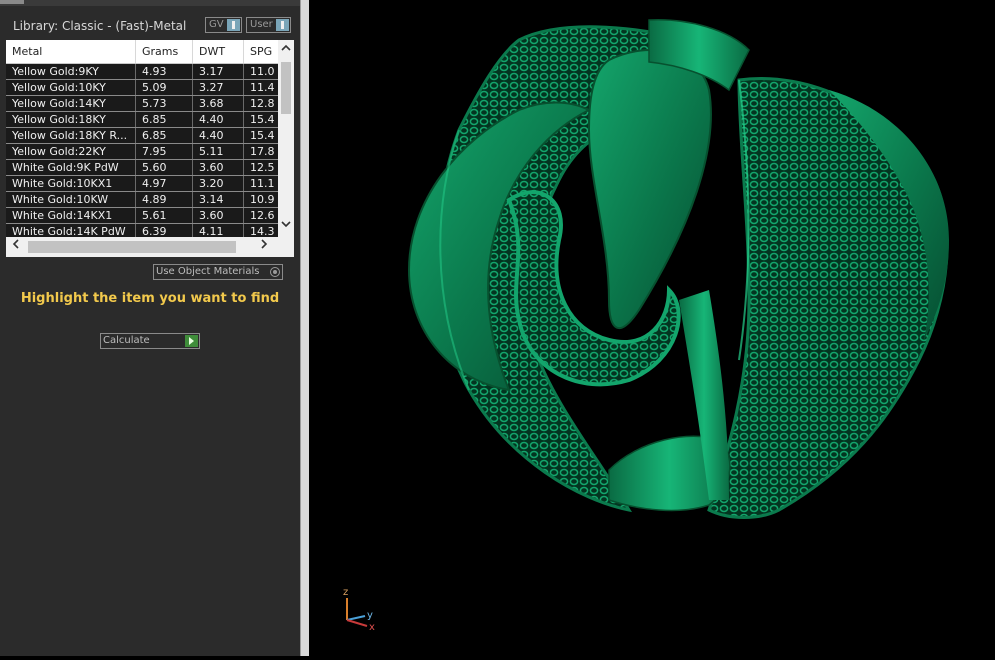 The image size is (995, 660). Describe the element at coordinates (164, 72) in the screenshot. I see `cell-grams: 4.93` at that location.